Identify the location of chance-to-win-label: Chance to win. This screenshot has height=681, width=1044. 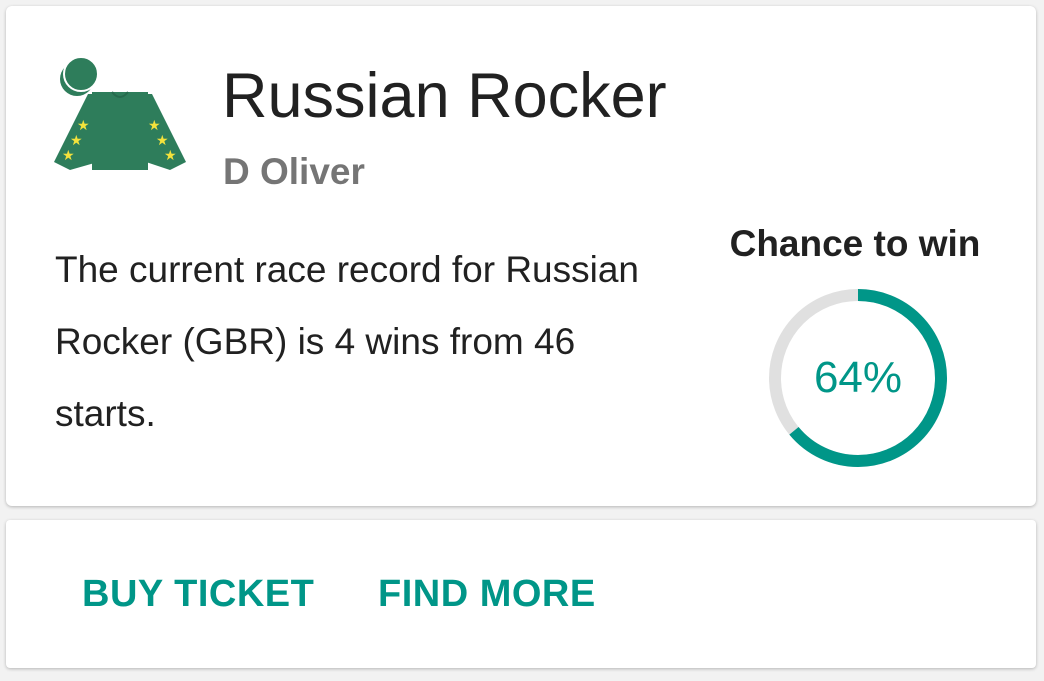
(855, 243).